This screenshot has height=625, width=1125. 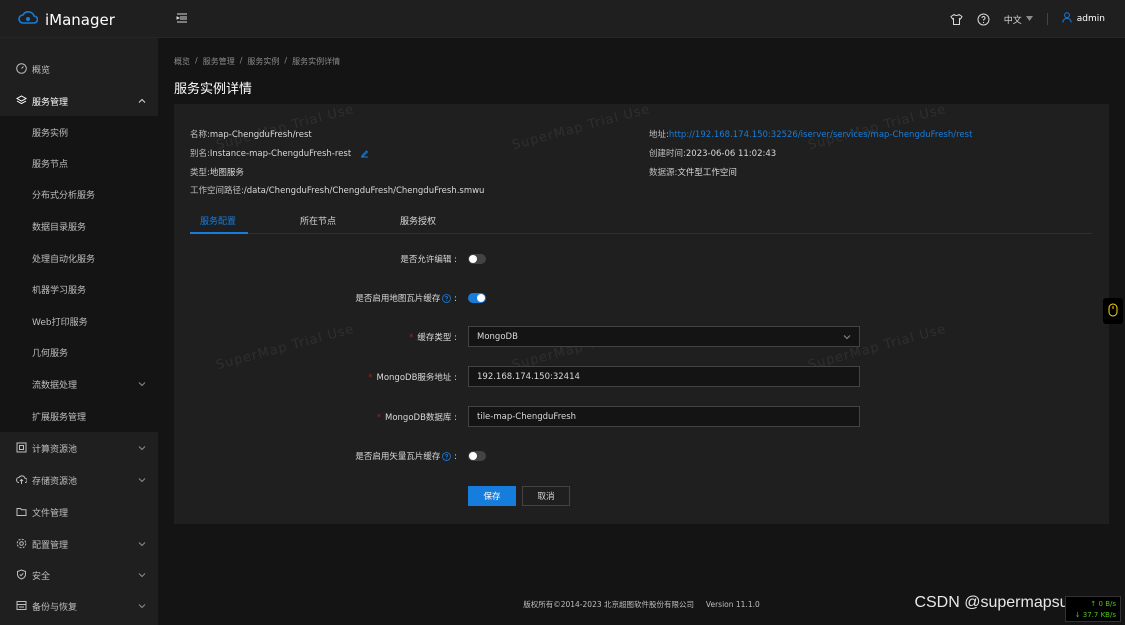 What do you see at coordinates (21, 543) in the screenshot?
I see `gear-icon` at bounding box center [21, 543].